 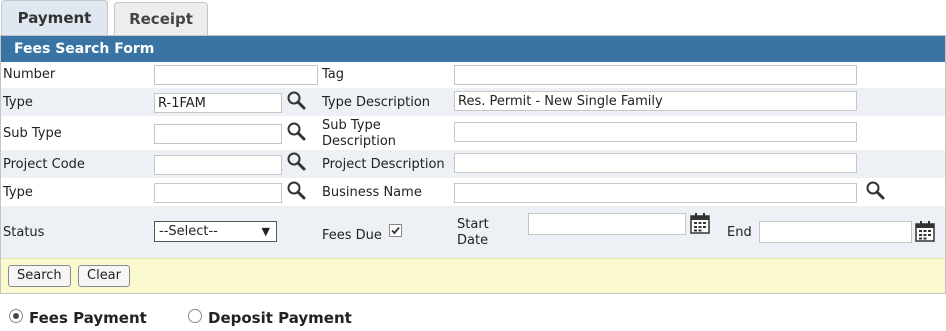 What do you see at coordinates (655, 163) in the screenshot?
I see `project-description-input` at bounding box center [655, 163].